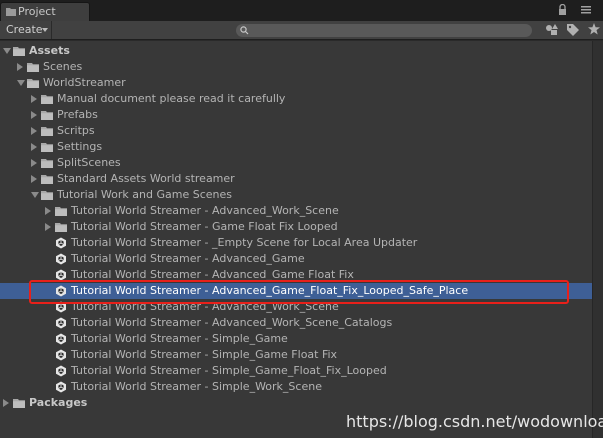  I want to click on tree-item-label: Scritps, so click(76, 130).